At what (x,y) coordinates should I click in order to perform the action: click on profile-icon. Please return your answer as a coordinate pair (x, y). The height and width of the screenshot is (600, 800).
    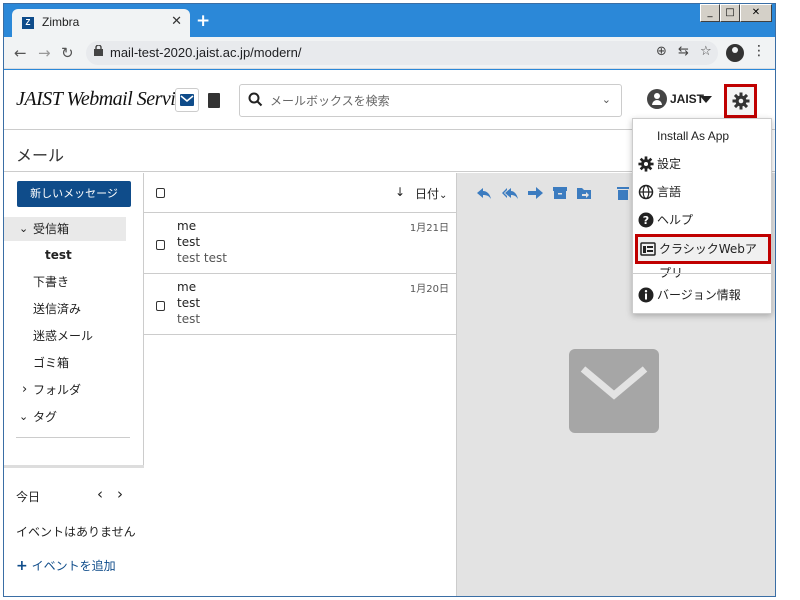
    Looking at the image, I should click on (735, 53).